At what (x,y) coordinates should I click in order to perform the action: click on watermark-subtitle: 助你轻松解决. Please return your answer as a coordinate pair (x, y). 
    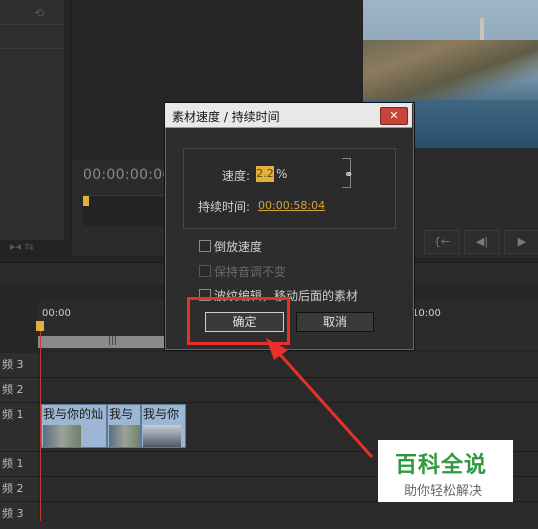
    Looking at the image, I should click on (443, 491).